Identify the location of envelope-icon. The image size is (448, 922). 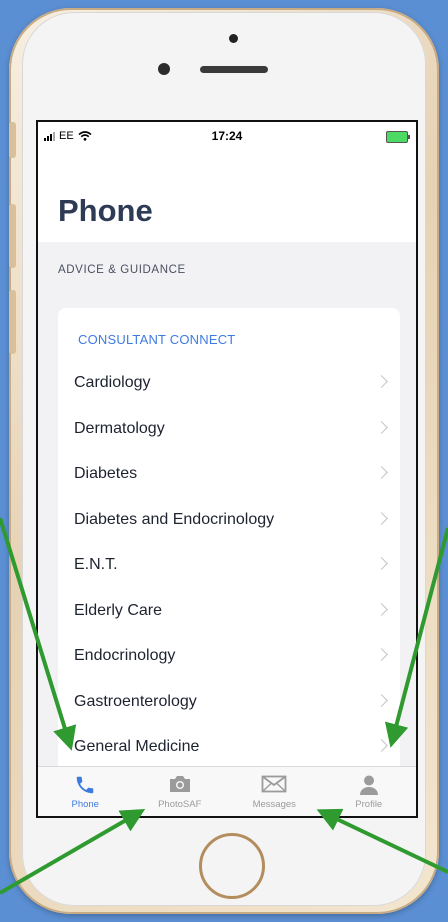
(274, 784).